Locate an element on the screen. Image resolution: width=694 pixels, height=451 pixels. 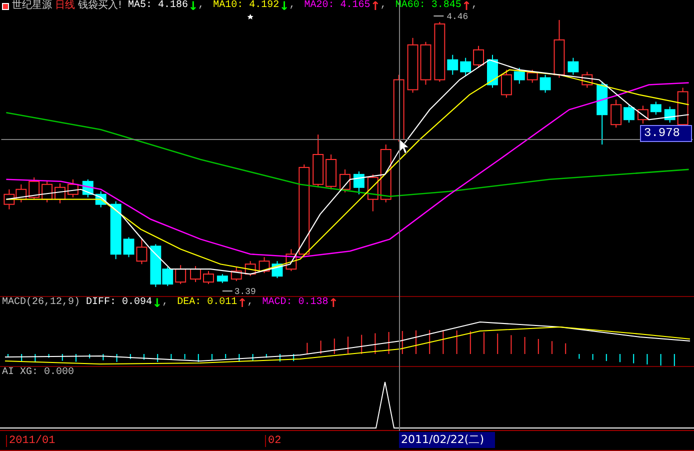
square-icon is located at coordinates (5, 6).